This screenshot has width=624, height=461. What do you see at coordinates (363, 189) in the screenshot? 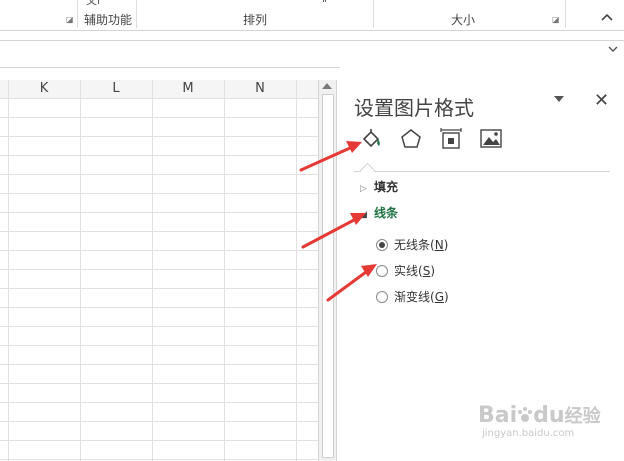
I see `expand-triangle-icon: ▷` at bounding box center [363, 189].